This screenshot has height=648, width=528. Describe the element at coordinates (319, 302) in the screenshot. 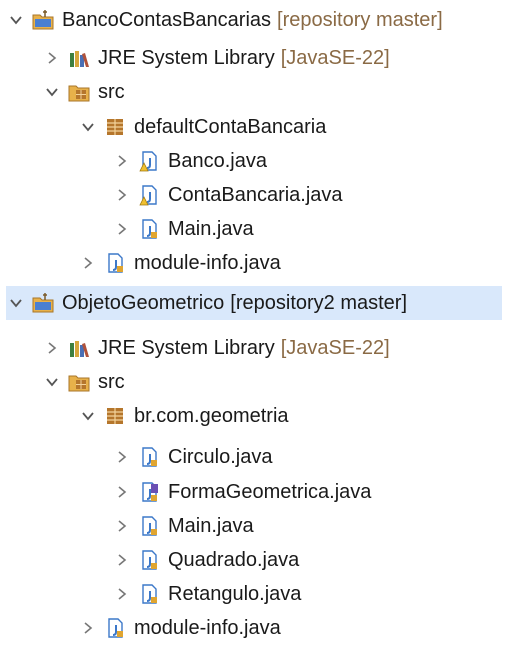

I see `repository-decoration: [repository2 master]` at that location.